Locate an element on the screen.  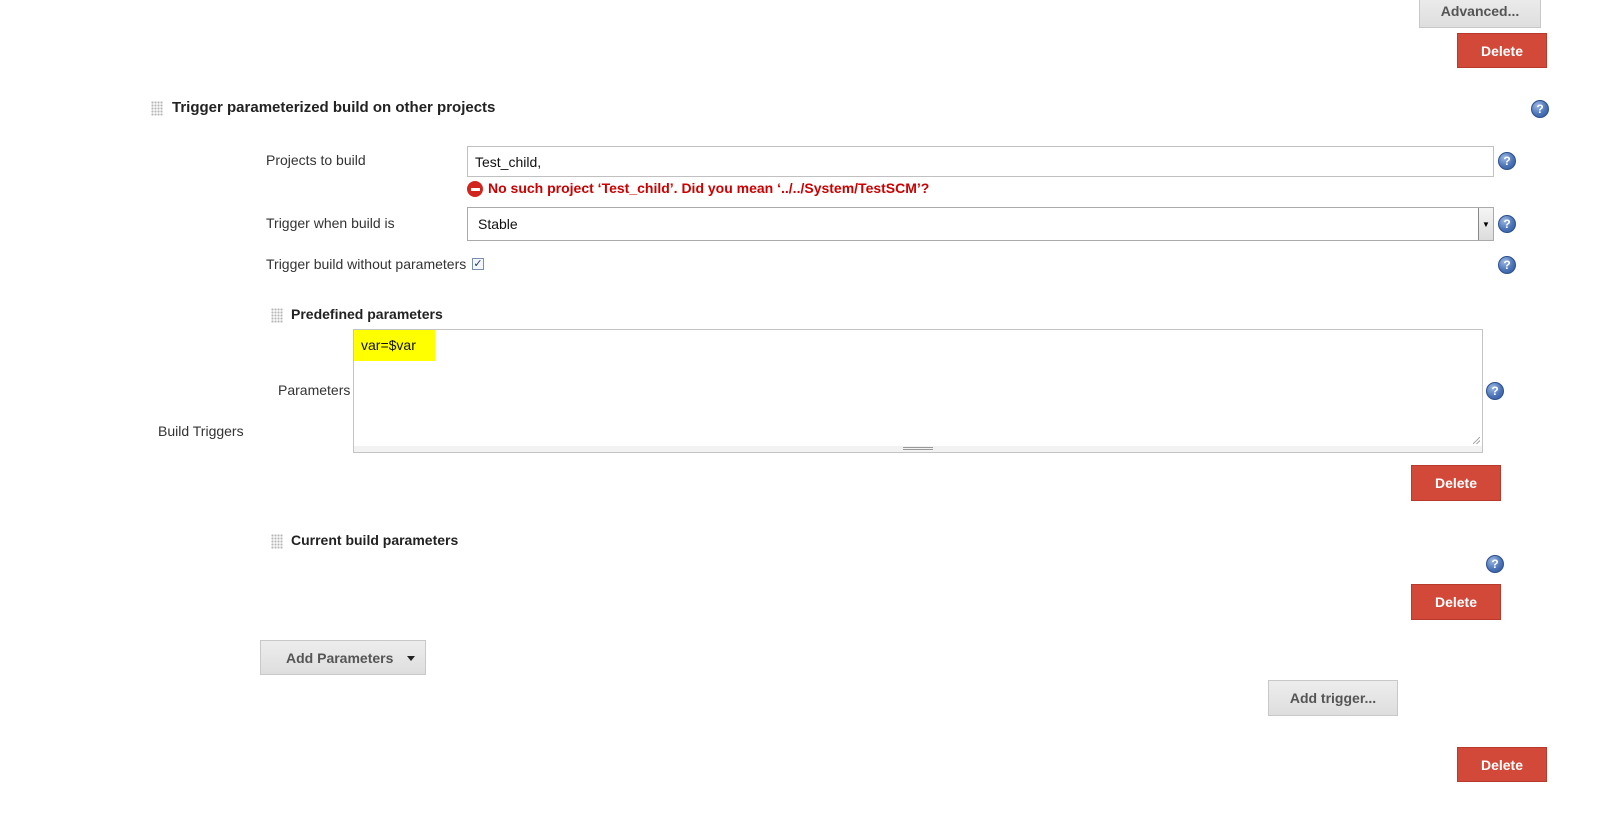
parameters-textarea: var=$var is located at coordinates (918, 388).